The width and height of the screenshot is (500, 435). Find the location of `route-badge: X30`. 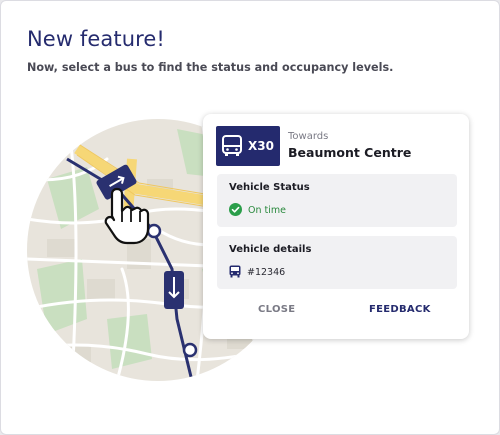

route-badge: X30 is located at coordinates (248, 146).